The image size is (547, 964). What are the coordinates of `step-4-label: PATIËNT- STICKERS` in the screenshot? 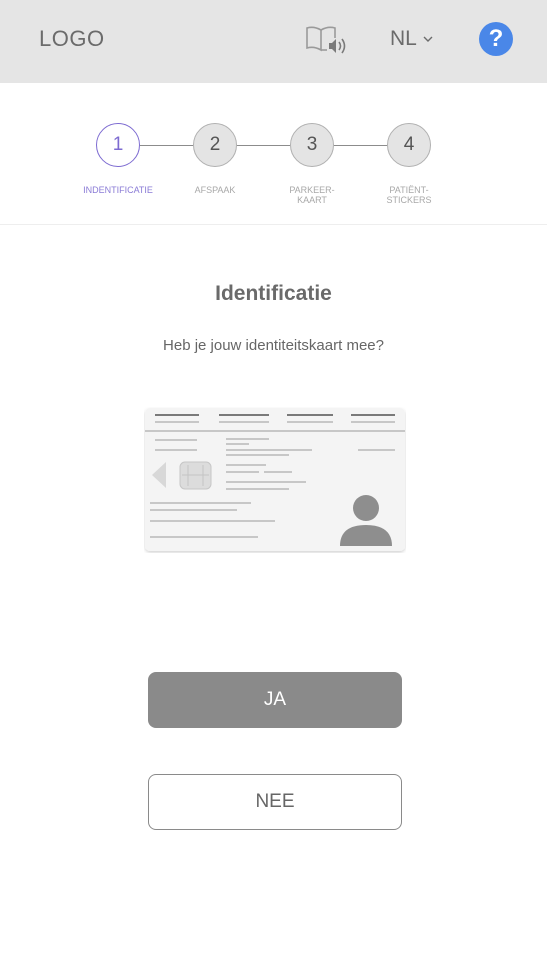 It's located at (409, 195).